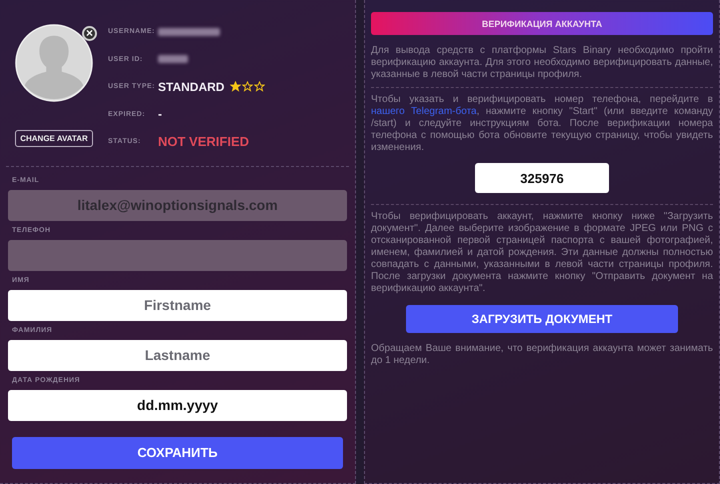 This screenshot has height=484, width=720. What do you see at coordinates (191, 87) in the screenshot?
I see `user-type-value: STANDARD` at bounding box center [191, 87].